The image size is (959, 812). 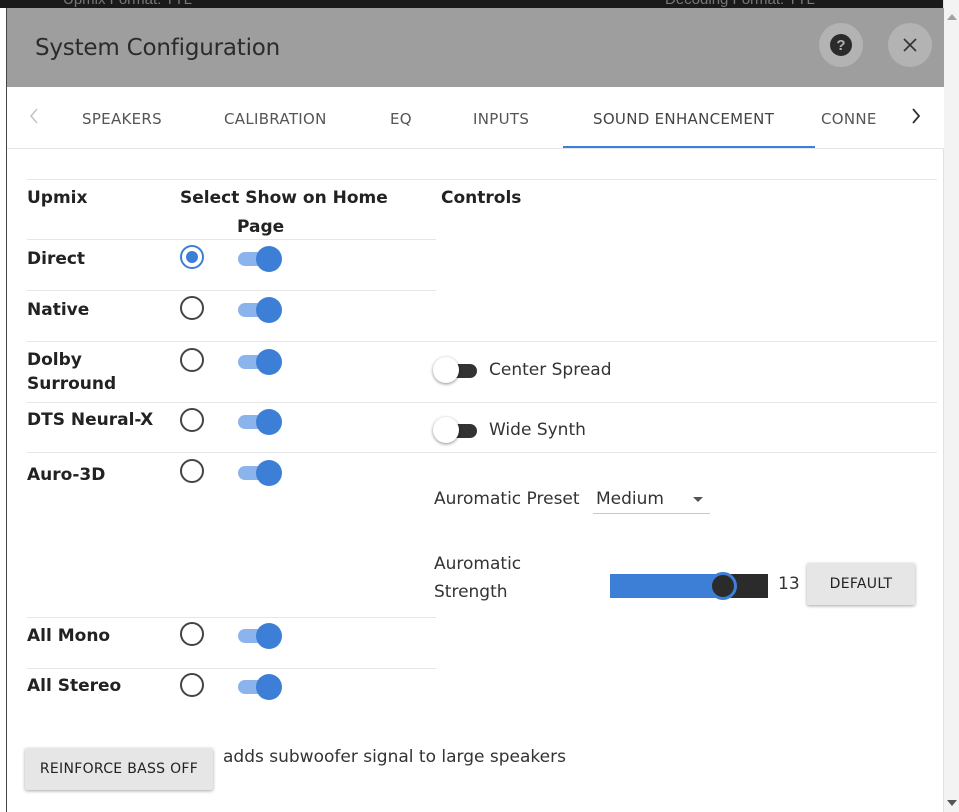 I want to click on header-page: Page, so click(x=261, y=227).